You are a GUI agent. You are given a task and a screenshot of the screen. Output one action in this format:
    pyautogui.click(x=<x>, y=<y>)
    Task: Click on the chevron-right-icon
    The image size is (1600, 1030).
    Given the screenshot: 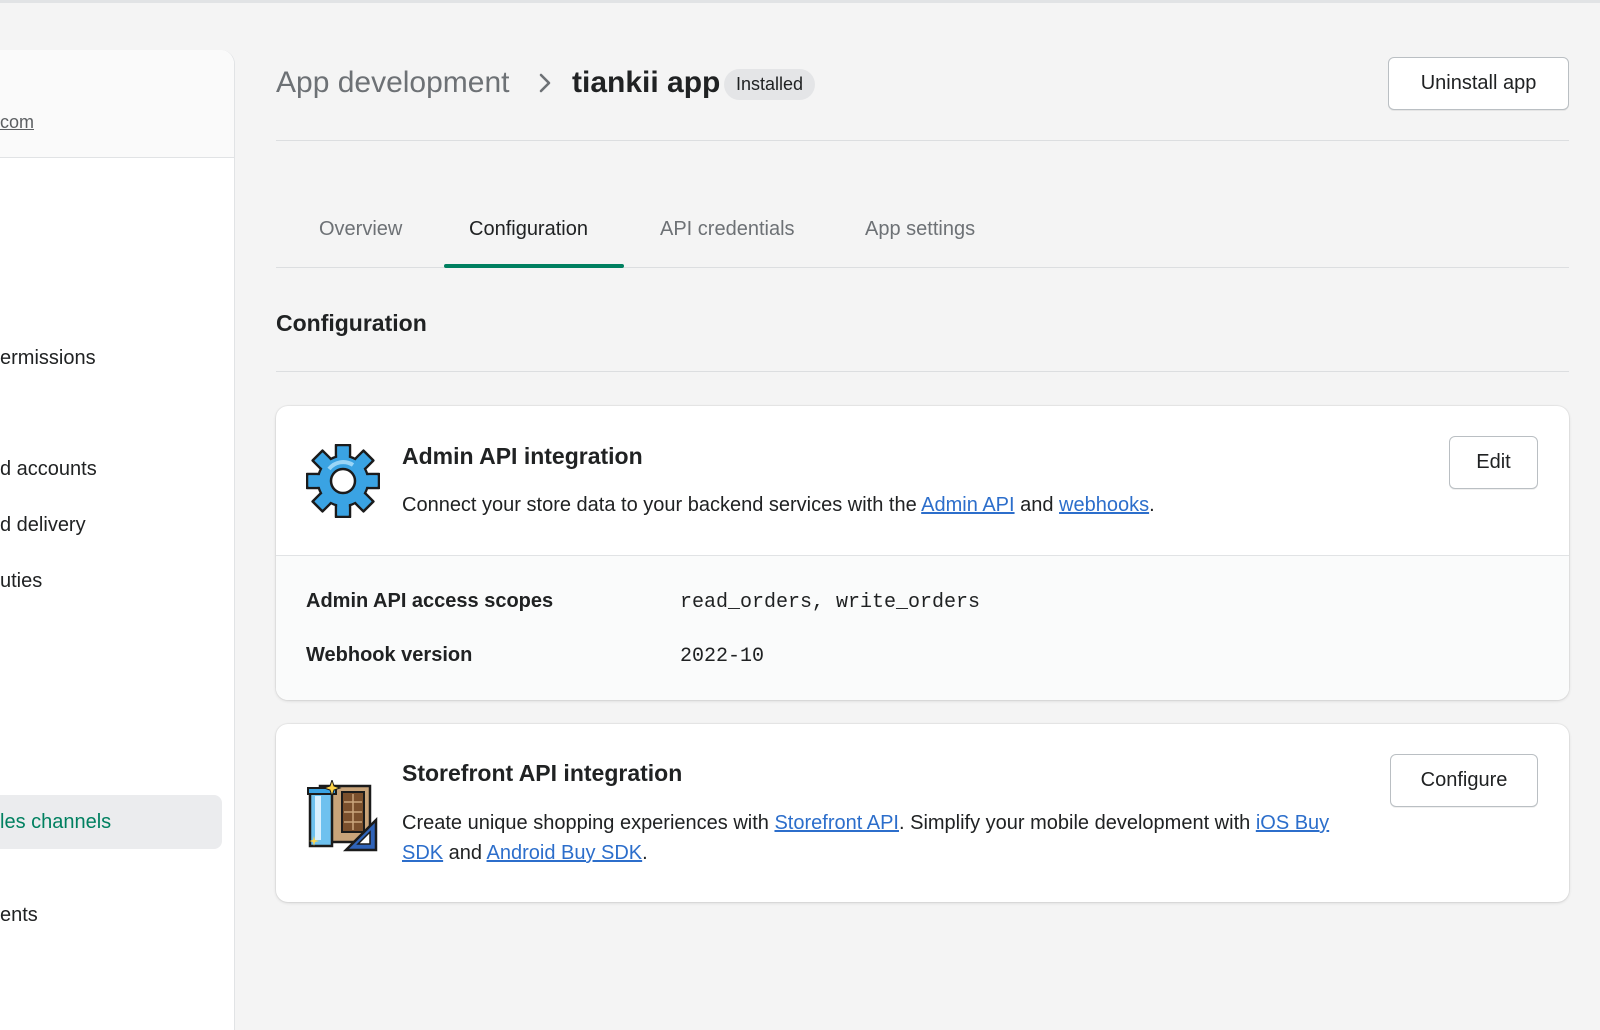 What is the action you would take?
    pyautogui.click(x=545, y=83)
    